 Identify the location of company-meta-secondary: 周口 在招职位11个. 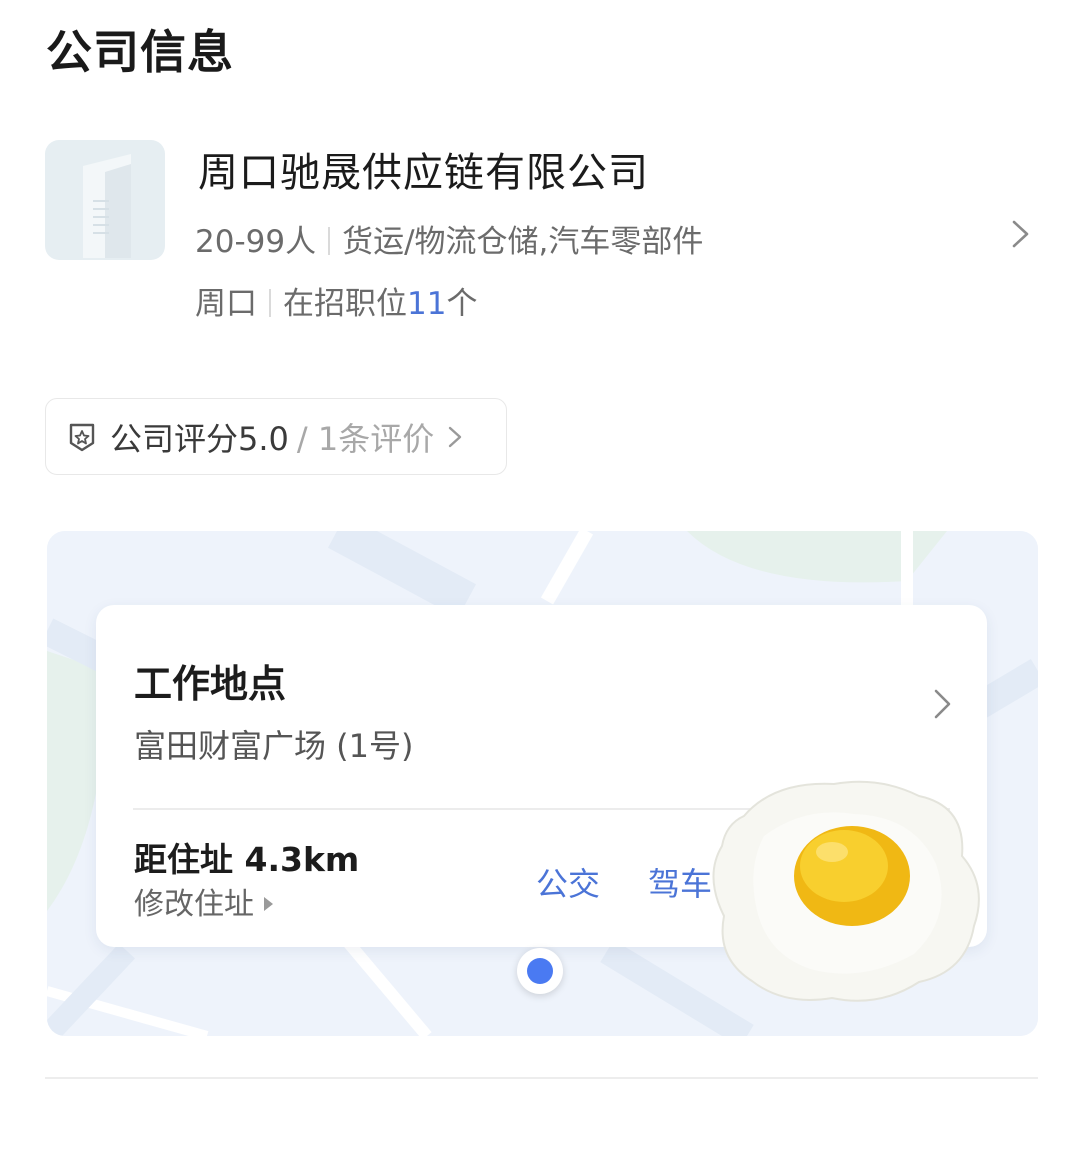
(336, 300).